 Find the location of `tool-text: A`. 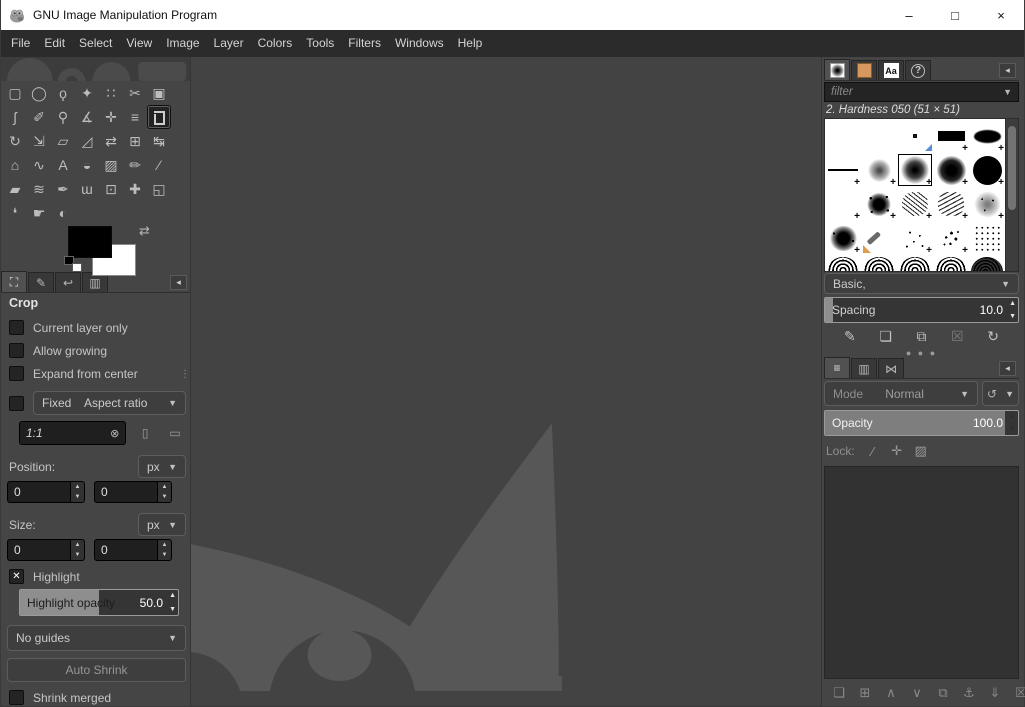

tool-text: A is located at coordinates (63, 165).